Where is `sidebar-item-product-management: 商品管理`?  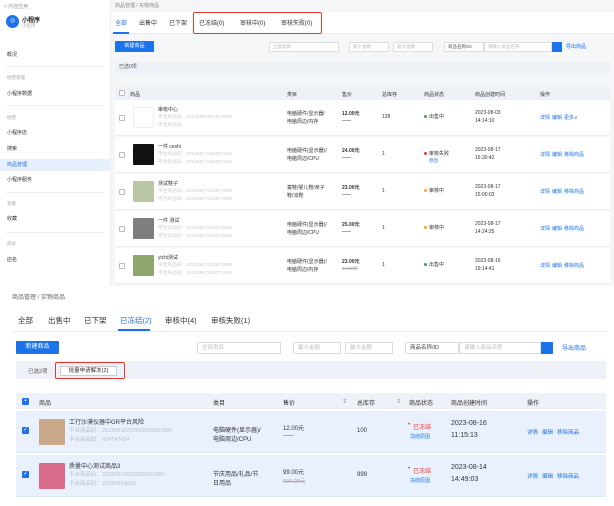
sidebar-item-product-management: 商品管理 is located at coordinates (55, 165).